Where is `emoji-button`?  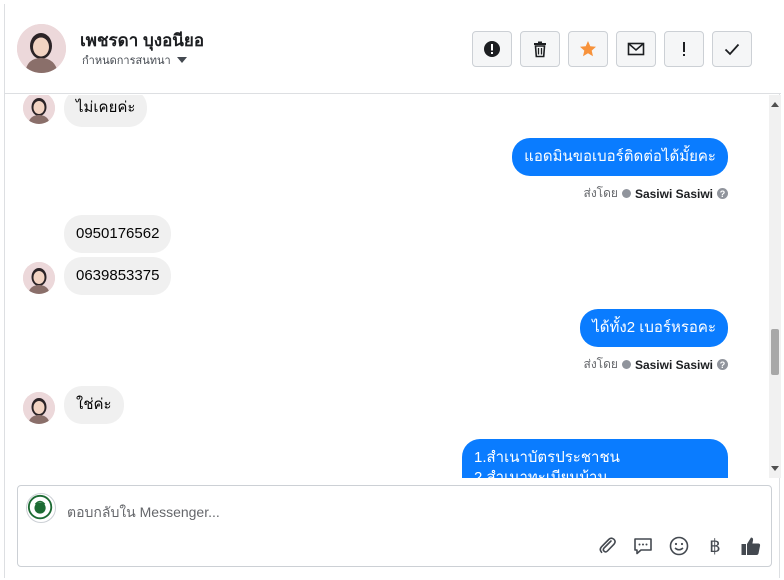 emoji-button is located at coordinates (679, 546).